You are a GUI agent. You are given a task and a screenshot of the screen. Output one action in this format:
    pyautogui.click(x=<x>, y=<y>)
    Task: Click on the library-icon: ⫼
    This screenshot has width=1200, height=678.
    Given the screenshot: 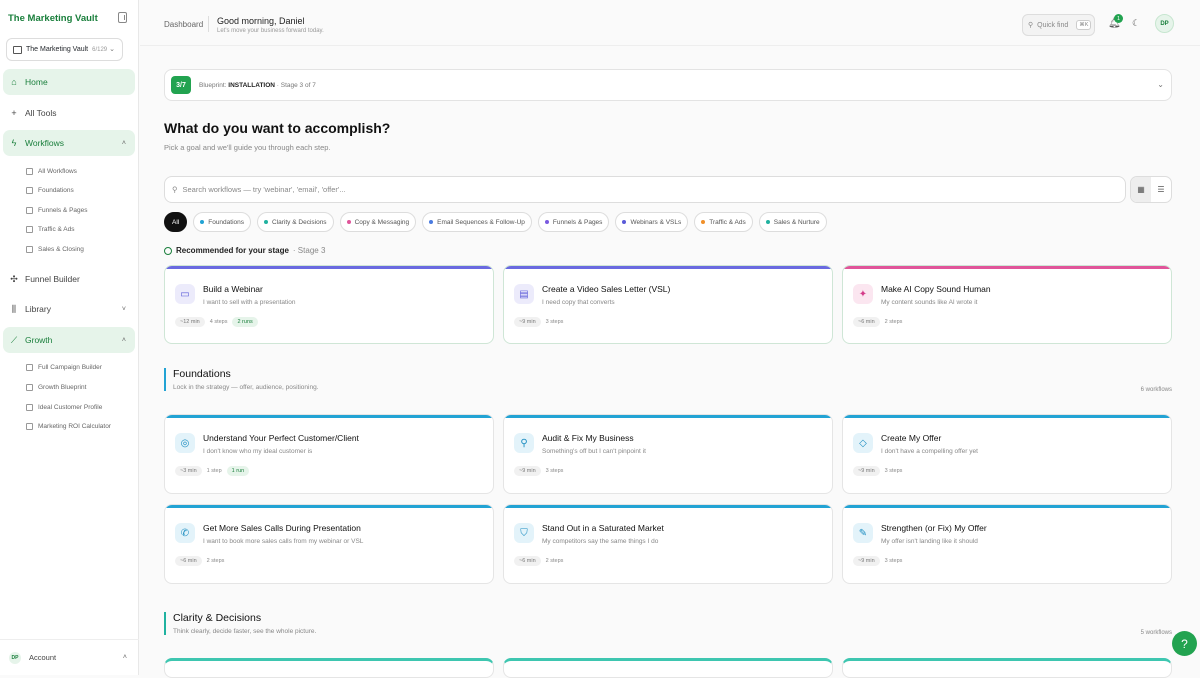 What is the action you would take?
    pyautogui.click(x=14, y=308)
    